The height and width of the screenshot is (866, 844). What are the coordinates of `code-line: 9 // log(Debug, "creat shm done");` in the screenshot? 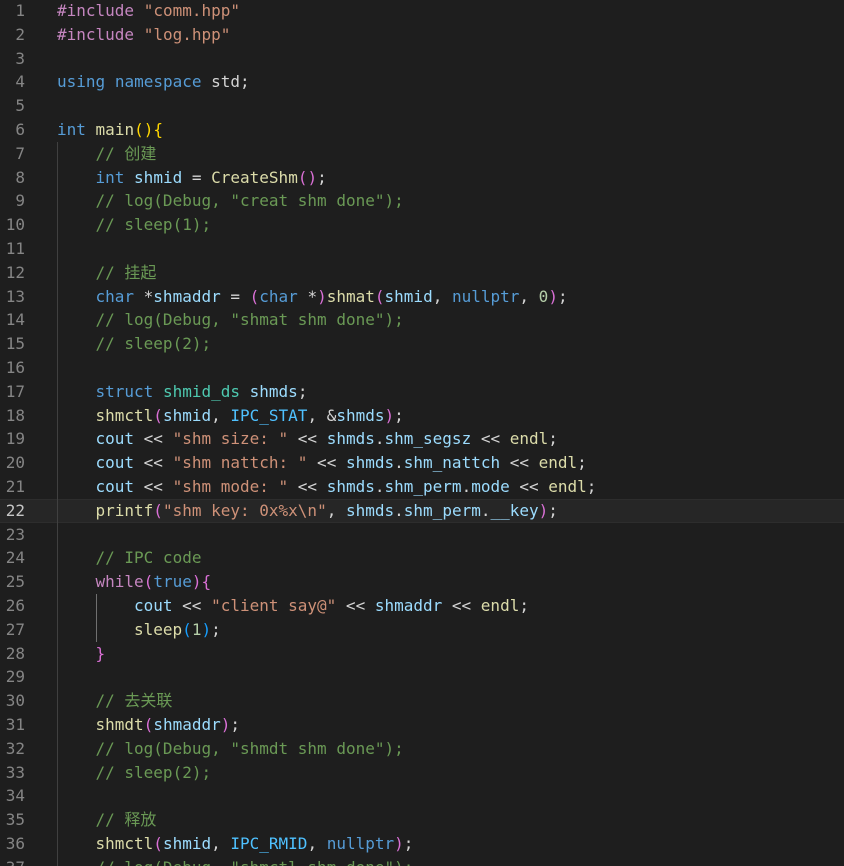 It's located at (422, 201).